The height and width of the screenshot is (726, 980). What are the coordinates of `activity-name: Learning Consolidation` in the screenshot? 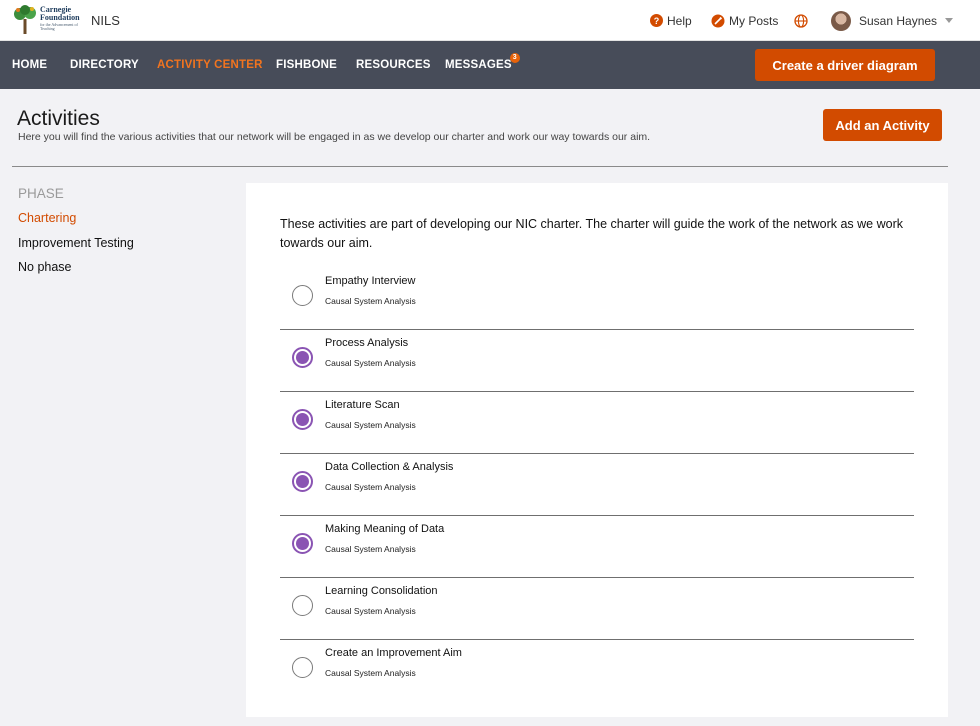 It's located at (381, 591).